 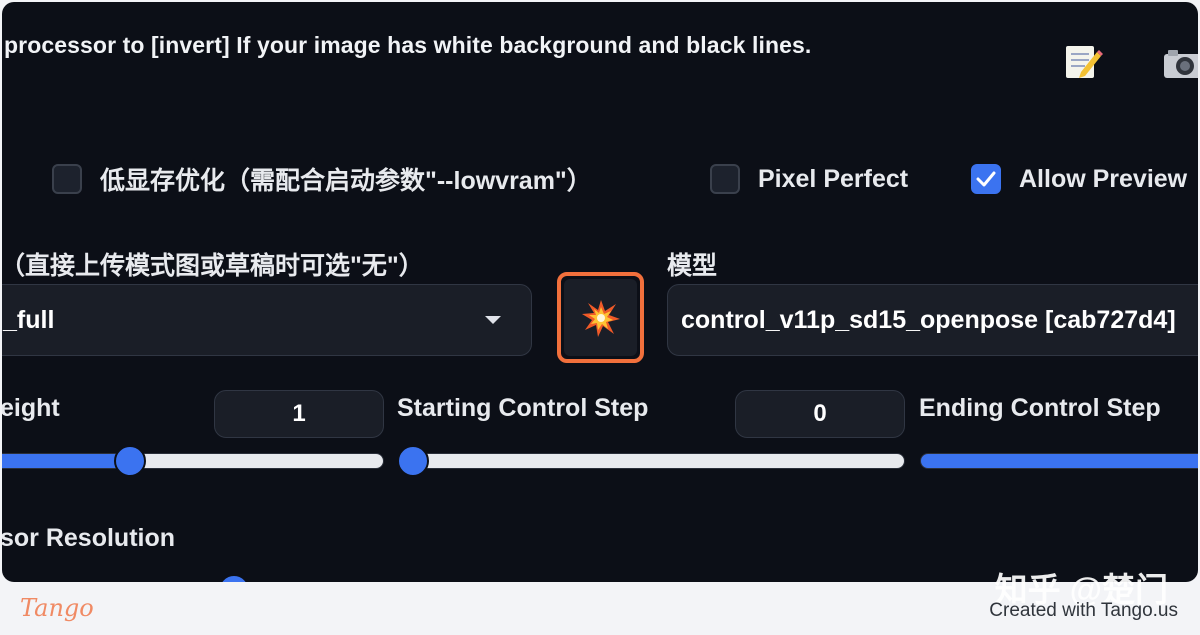 What do you see at coordinates (29, 319) in the screenshot?
I see `preprocessor-value: _full` at bounding box center [29, 319].